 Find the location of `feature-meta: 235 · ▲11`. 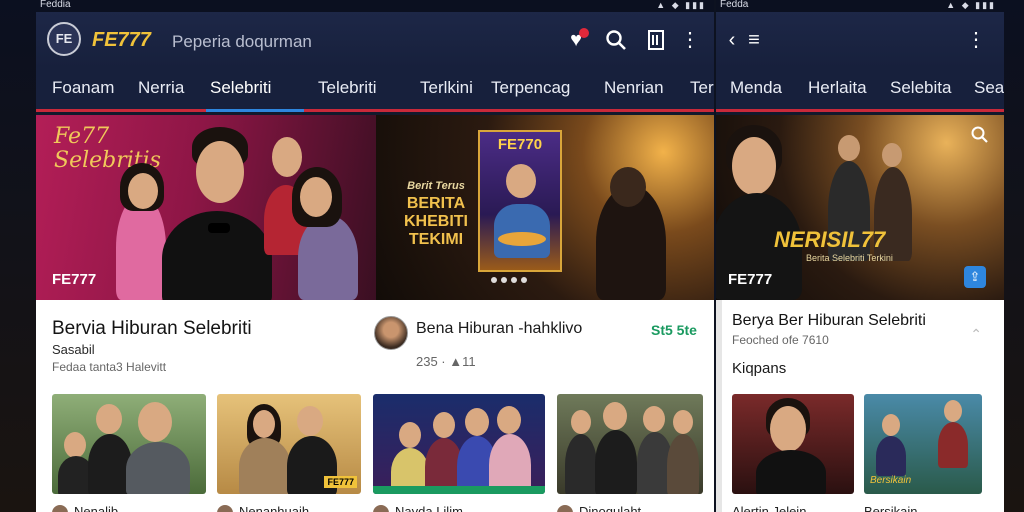

feature-meta: 235 · ▲11 is located at coordinates (446, 361).